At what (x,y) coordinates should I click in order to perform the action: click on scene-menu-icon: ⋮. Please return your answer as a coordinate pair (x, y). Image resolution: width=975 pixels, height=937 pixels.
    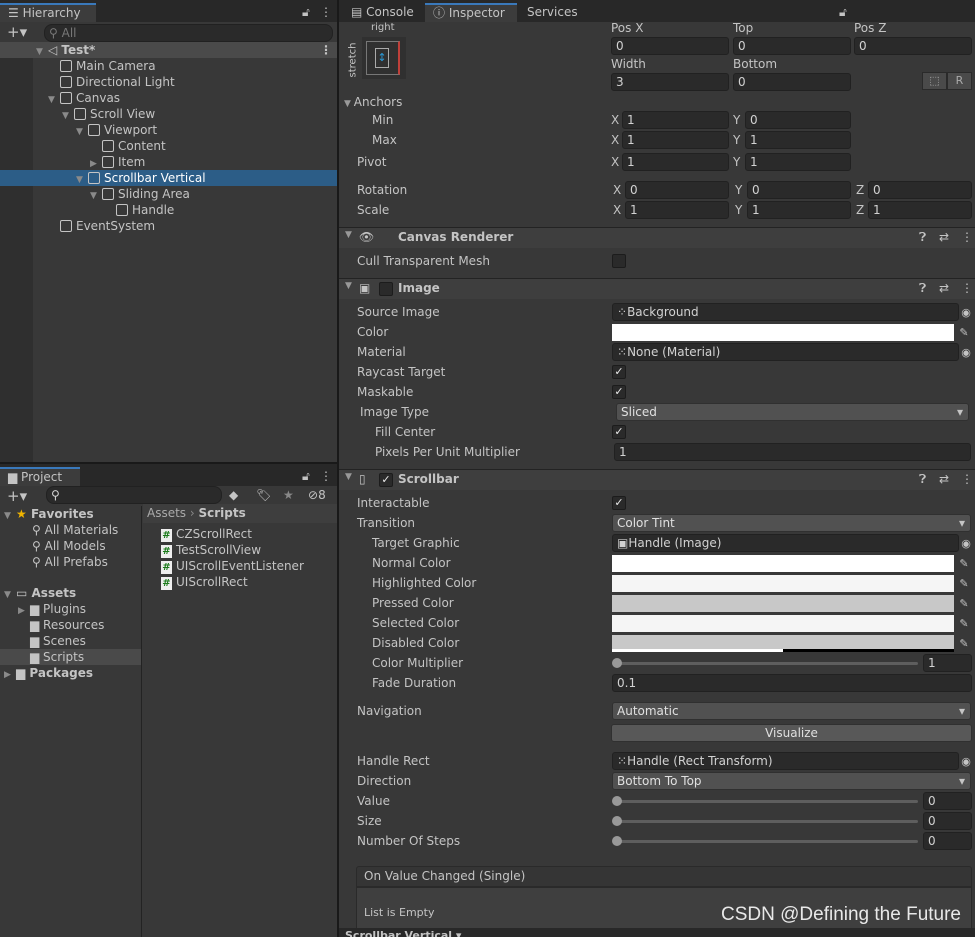
    Looking at the image, I should click on (326, 50).